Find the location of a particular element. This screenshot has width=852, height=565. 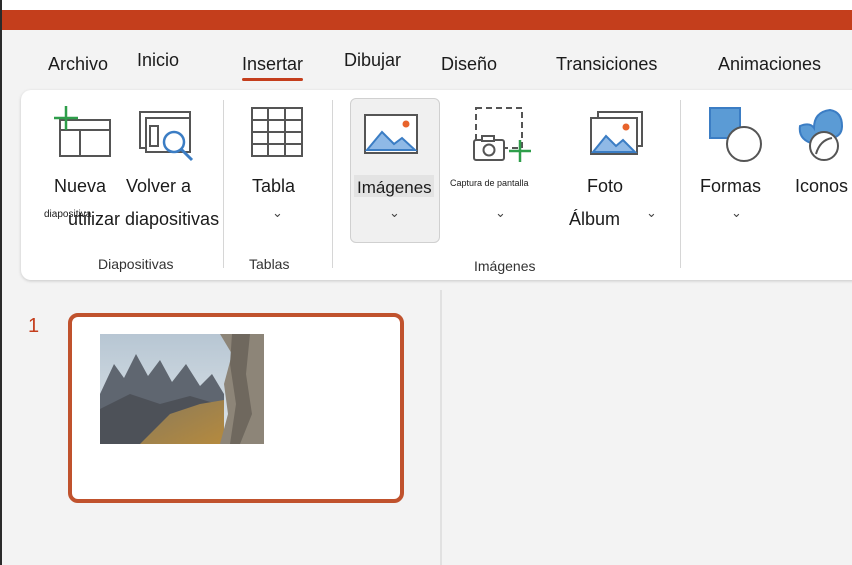

group-label-imagenes: Imágenes is located at coordinates (505, 266).